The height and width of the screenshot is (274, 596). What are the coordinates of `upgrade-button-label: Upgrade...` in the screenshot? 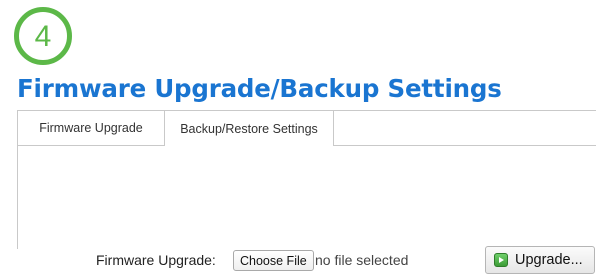 It's located at (549, 260).